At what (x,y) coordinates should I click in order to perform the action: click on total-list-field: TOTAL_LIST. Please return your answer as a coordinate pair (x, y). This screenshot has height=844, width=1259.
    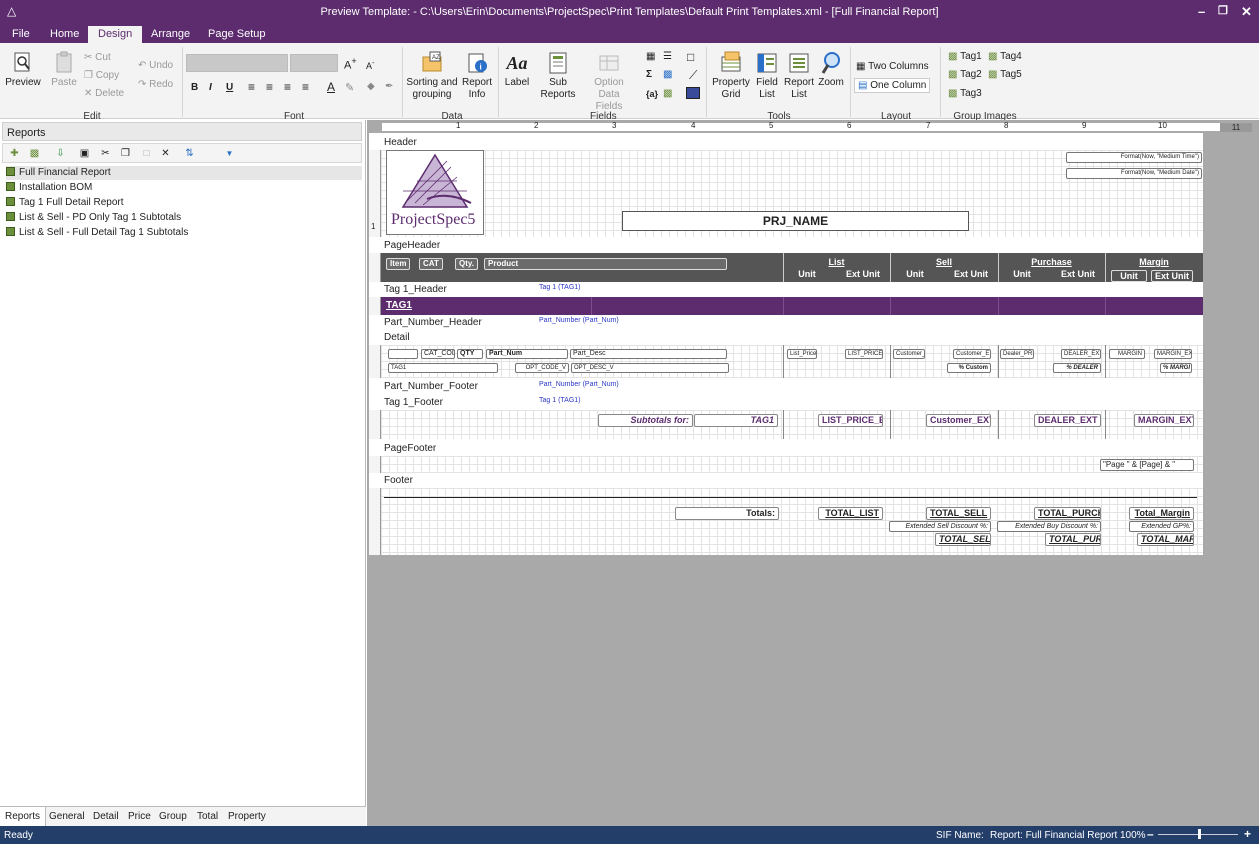
    Looking at the image, I should click on (850, 513).